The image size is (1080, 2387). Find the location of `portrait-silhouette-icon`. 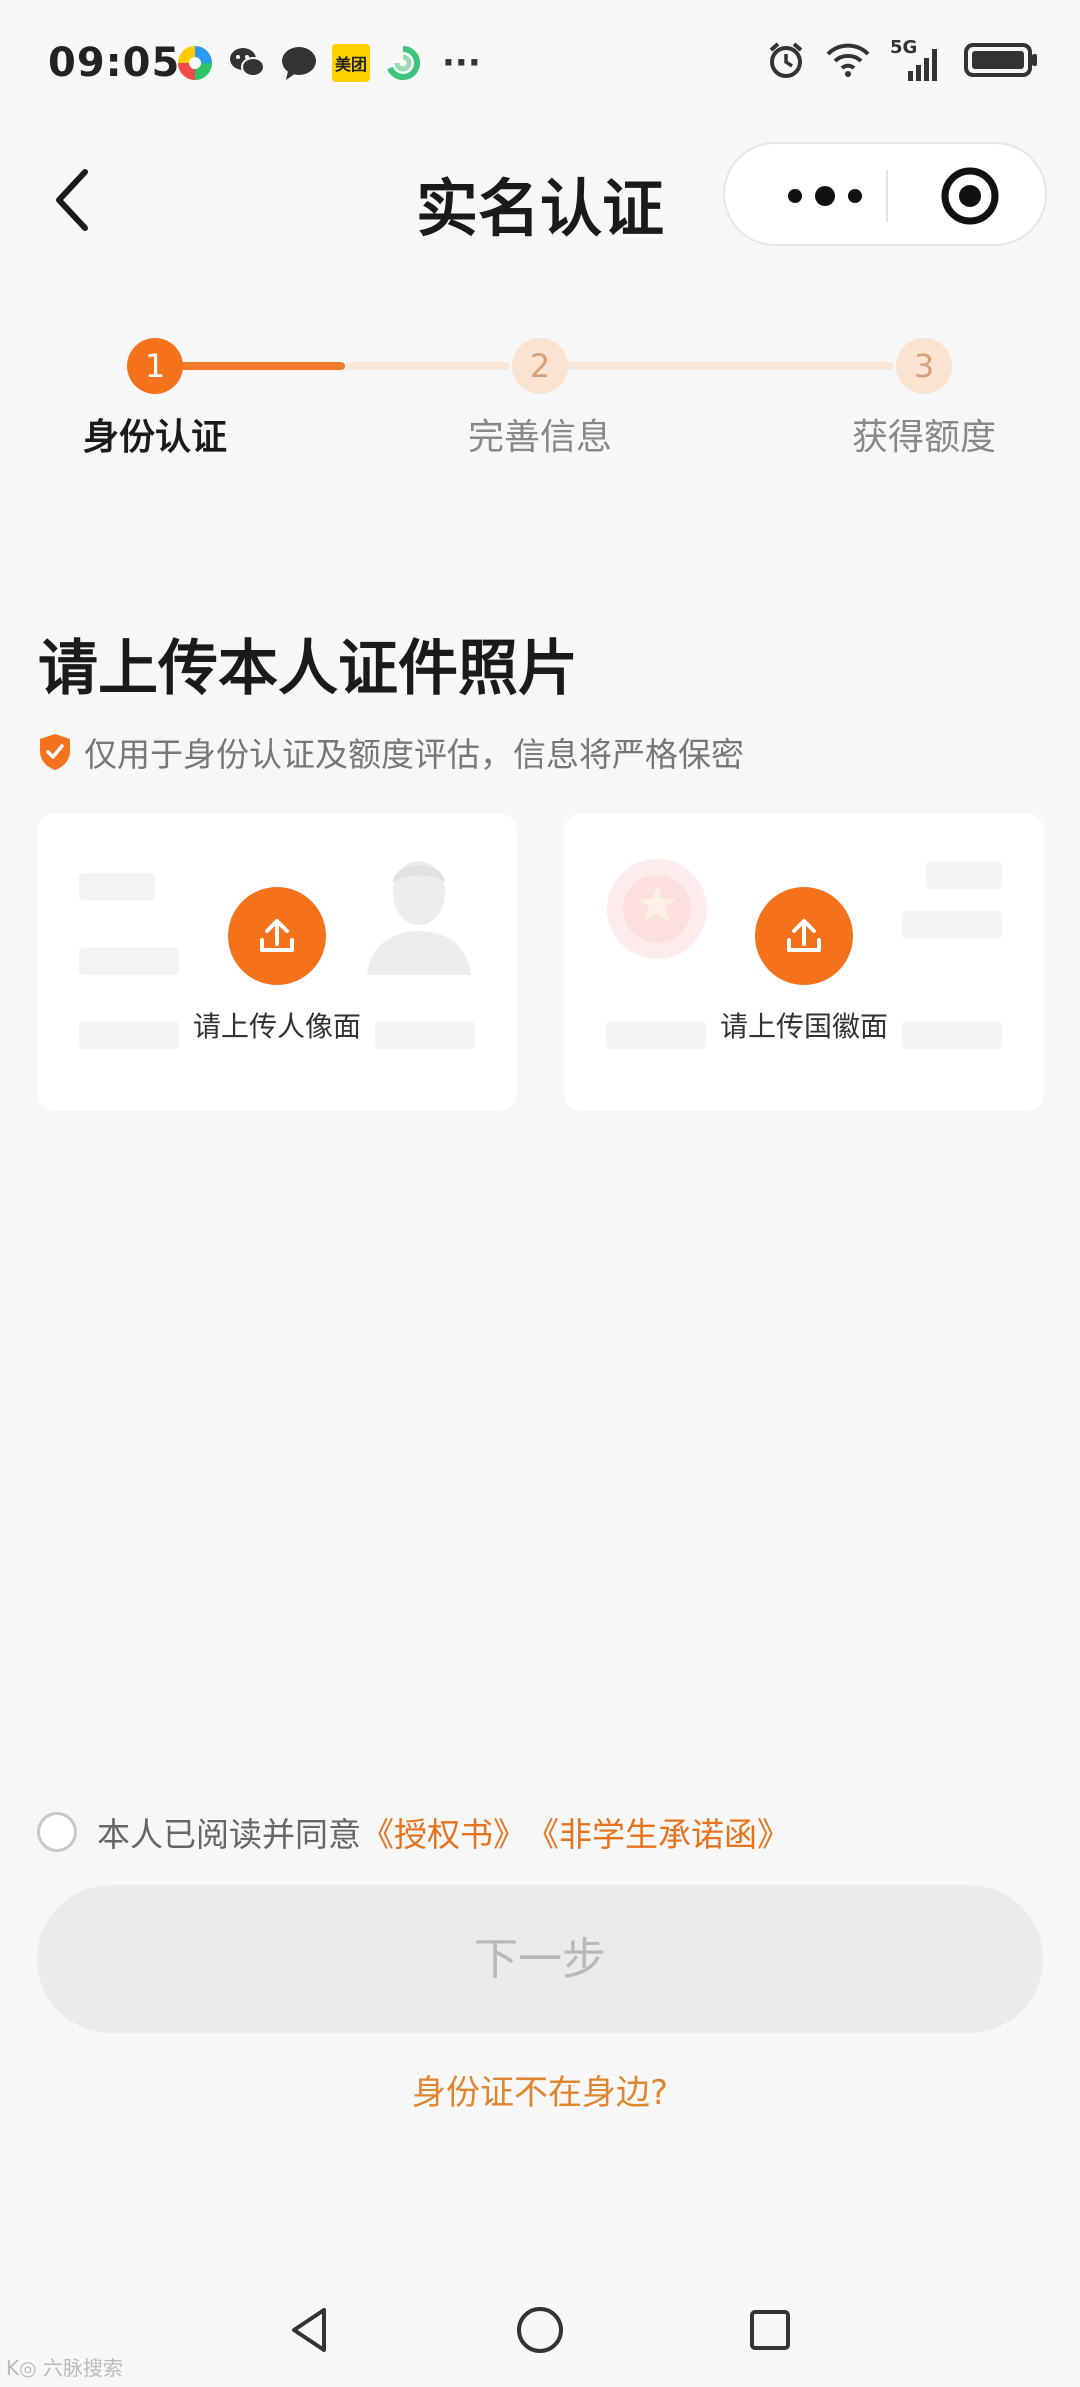

portrait-silhouette-icon is located at coordinates (419, 918).